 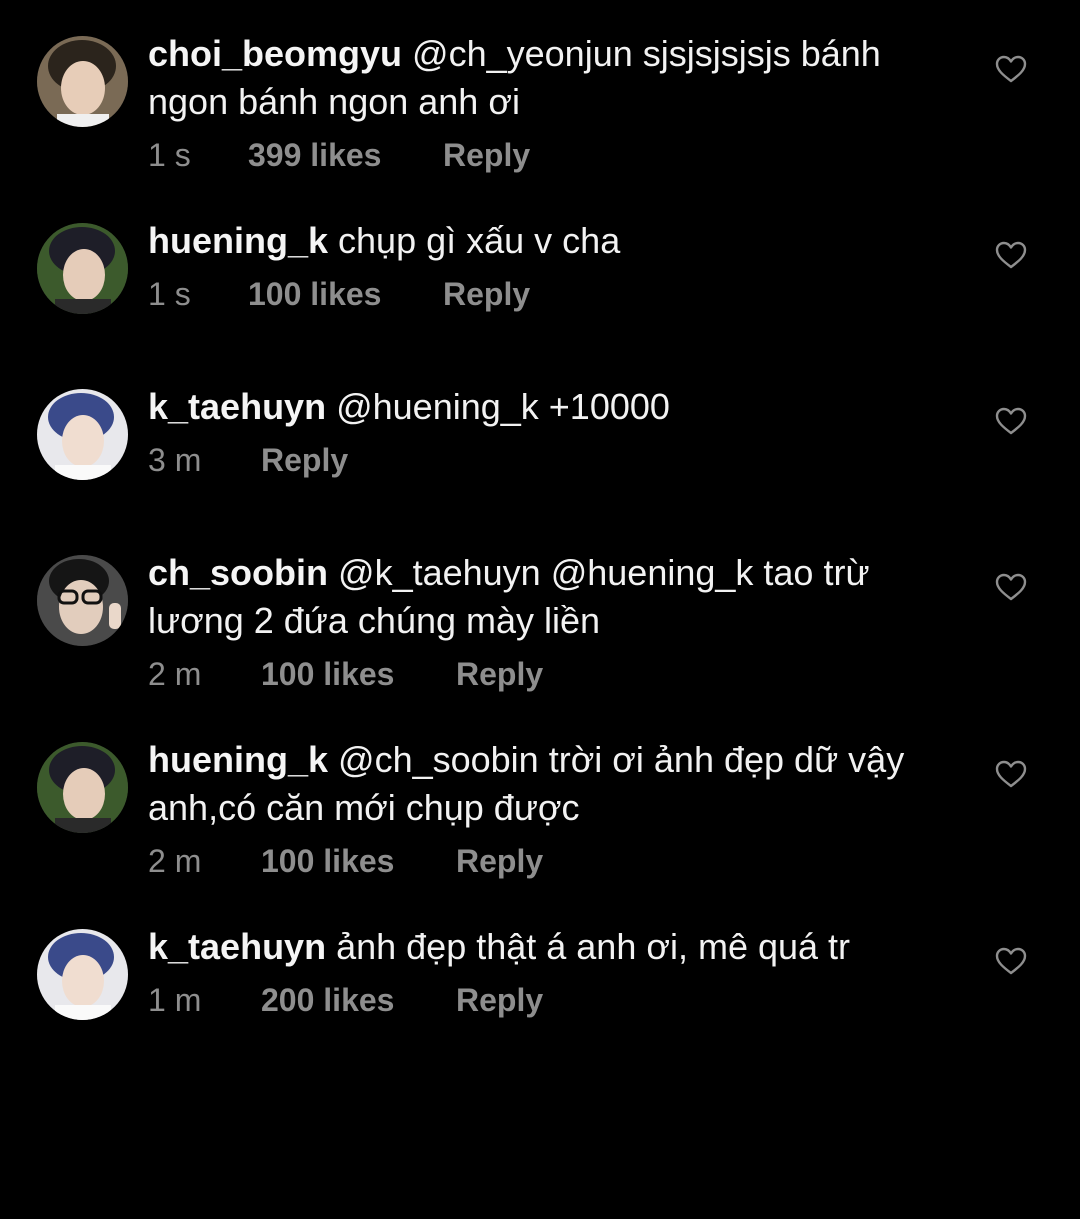 I want to click on comment-text: @huening_k +10000, so click(x=503, y=406).